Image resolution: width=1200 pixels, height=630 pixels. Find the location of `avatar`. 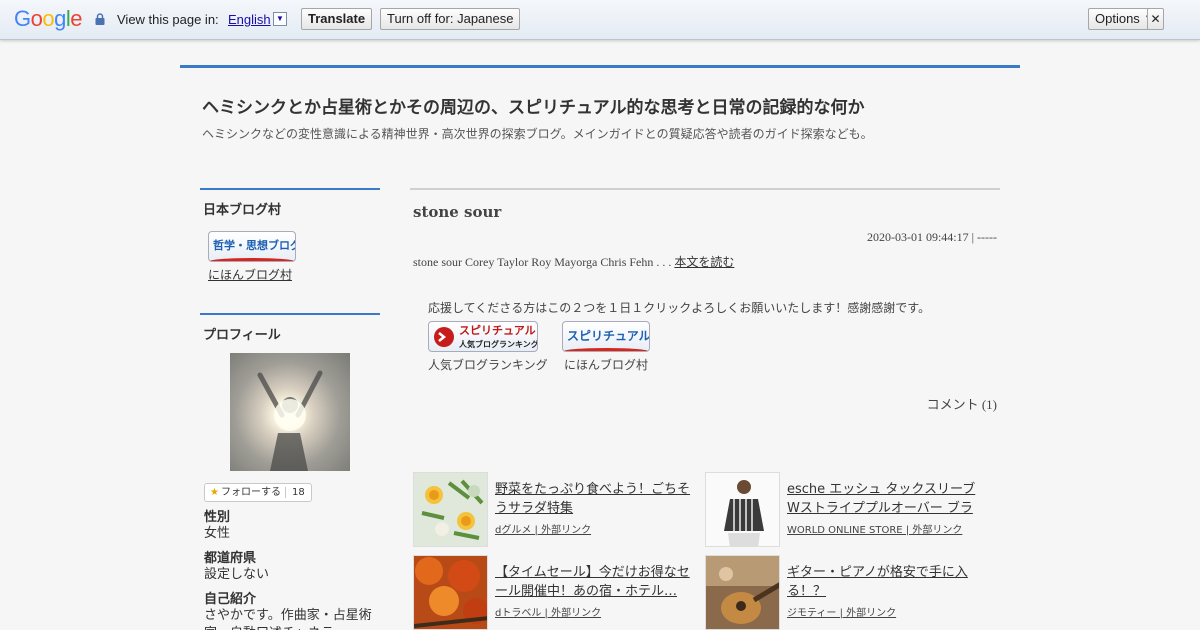

avatar is located at coordinates (290, 412).